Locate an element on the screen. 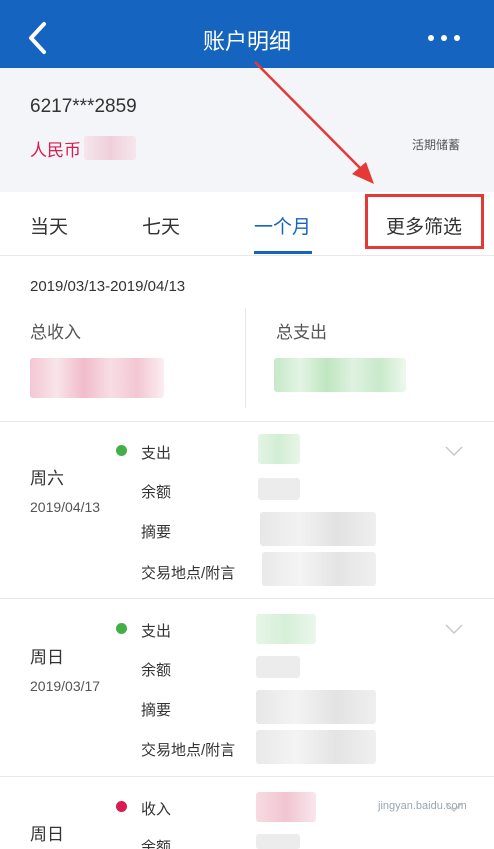 The height and width of the screenshot is (849, 494). more-options-button is located at coordinates (444, 38).